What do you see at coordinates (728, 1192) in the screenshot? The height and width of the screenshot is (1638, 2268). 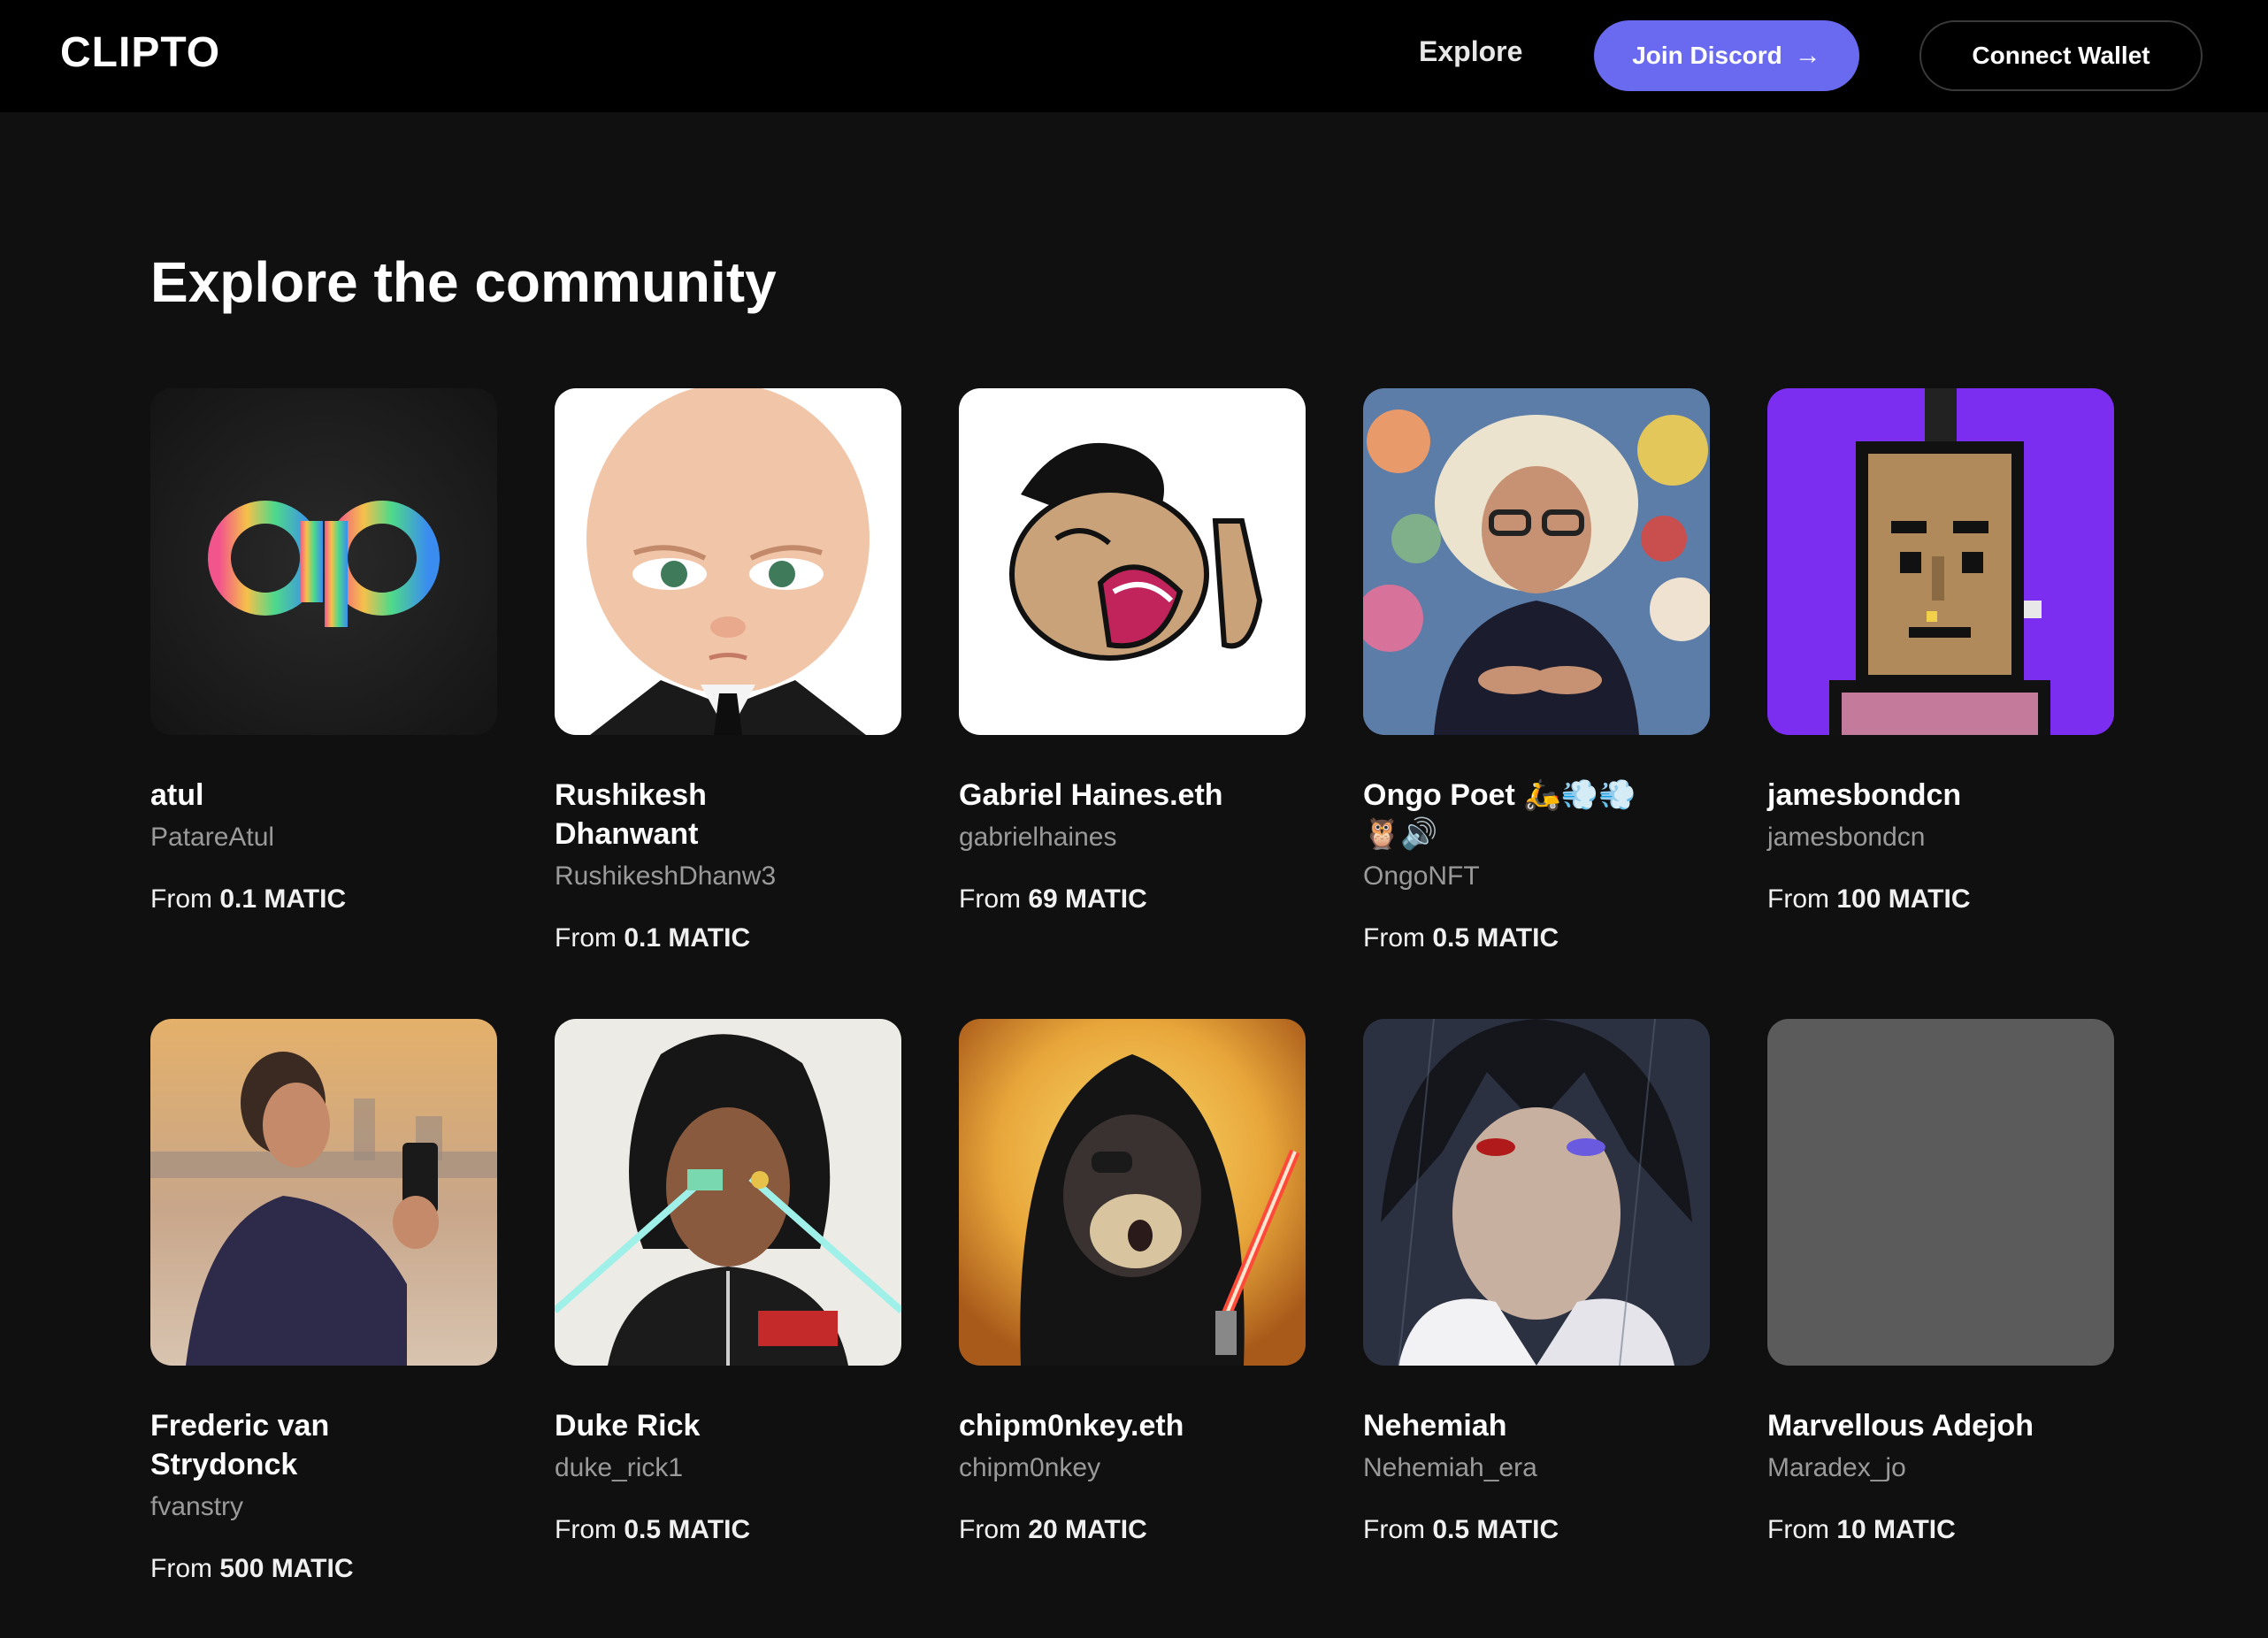 I see `creator-avatar-anime-character` at bounding box center [728, 1192].